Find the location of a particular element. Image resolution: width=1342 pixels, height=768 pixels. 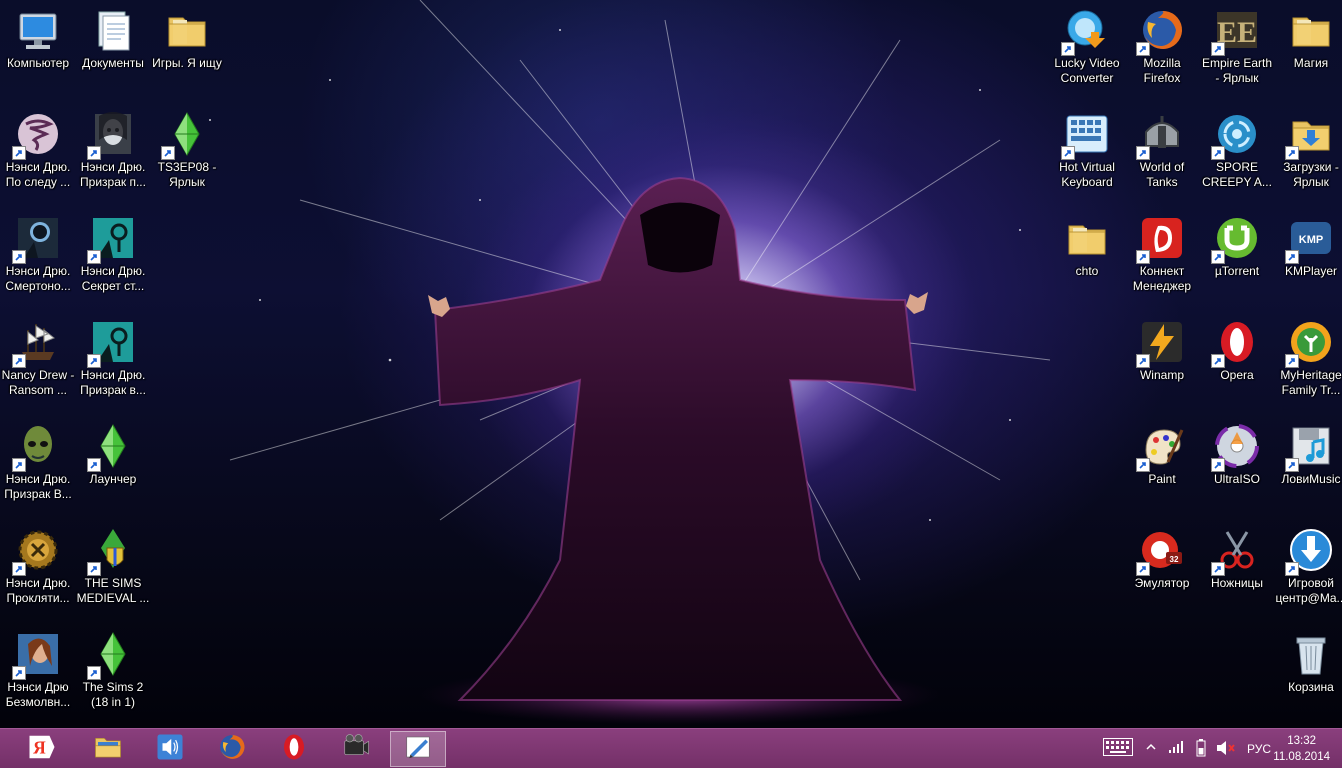

desktop-icon-emulator: 32 Эмулятор is located at coordinates (1162, 572).